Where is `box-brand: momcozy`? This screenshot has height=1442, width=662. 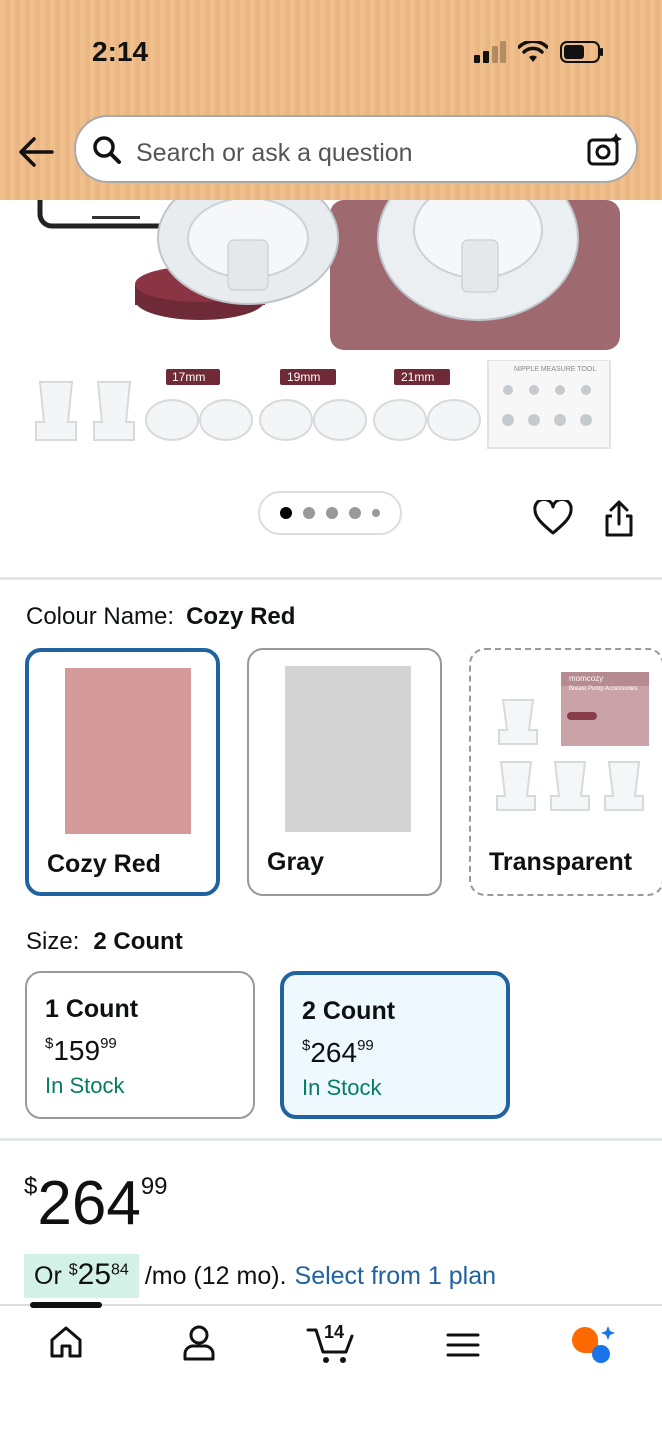 box-brand: momcozy is located at coordinates (586, 678).